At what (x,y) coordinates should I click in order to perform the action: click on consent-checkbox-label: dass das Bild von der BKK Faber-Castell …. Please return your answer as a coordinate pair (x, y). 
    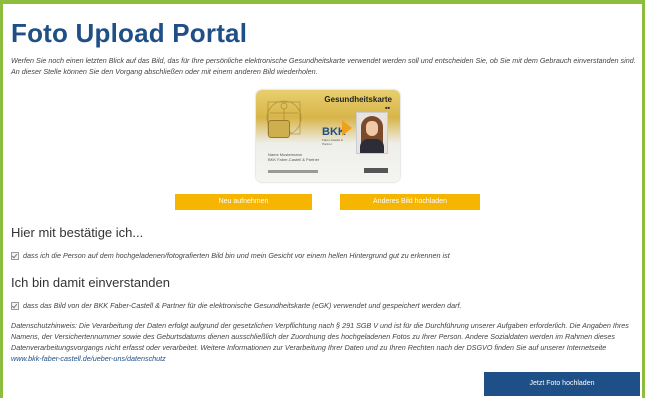
    Looking at the image, I should click on (242, 305).